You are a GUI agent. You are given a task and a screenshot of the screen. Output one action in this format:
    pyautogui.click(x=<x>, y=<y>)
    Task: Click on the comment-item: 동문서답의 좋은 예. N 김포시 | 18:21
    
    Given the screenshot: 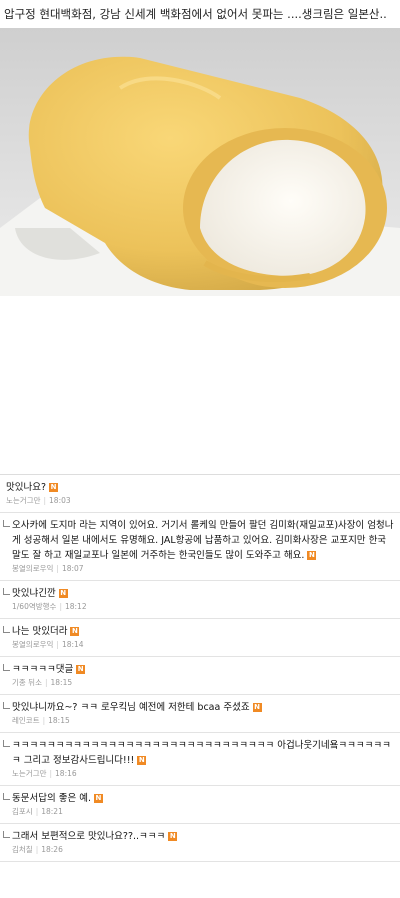 What is the action you would take?
    pyautogui.click(x=200, y=805)
    